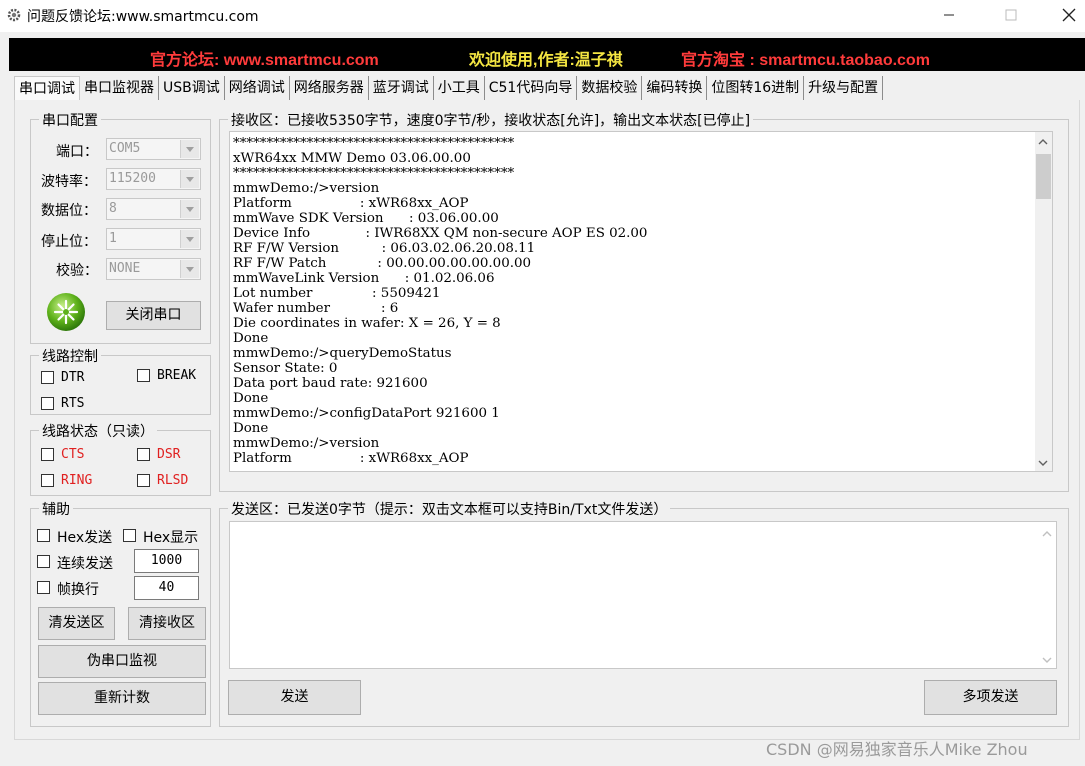  I want to click on continuous-send-checkbox, so click(43, 561).